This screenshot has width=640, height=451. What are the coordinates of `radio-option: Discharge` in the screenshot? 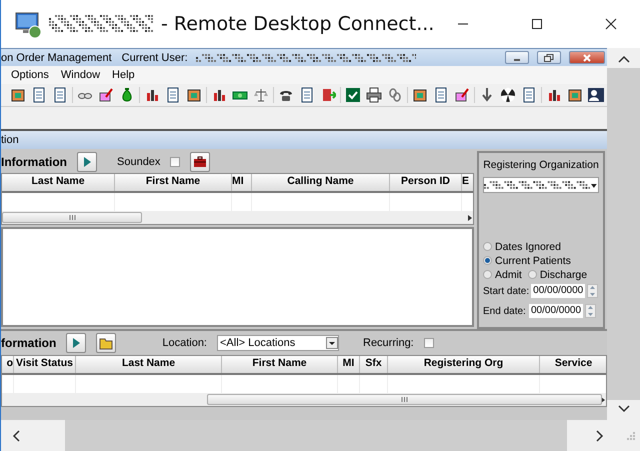 It's located at (558, 275).